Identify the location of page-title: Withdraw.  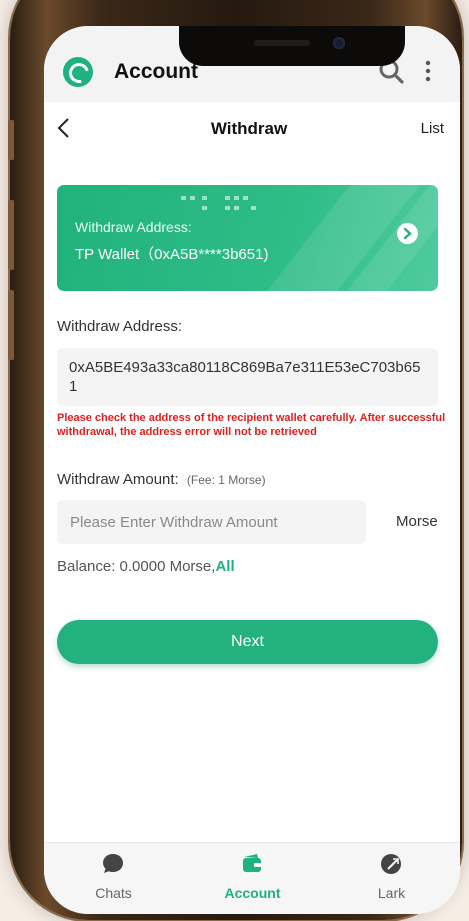
(249, 128).